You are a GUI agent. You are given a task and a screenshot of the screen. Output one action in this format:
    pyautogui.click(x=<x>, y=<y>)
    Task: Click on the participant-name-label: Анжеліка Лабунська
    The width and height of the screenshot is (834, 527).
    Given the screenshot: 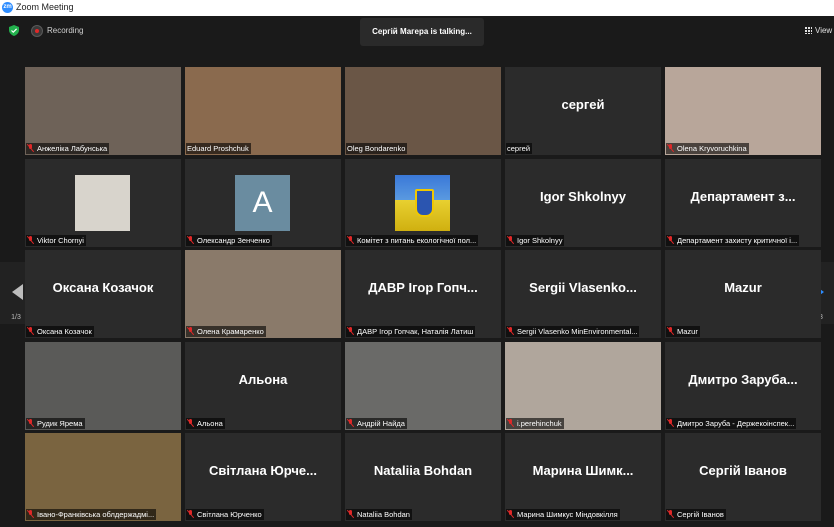 What is the action you would take?
    pyautogui.click(x=68, y=148)
    